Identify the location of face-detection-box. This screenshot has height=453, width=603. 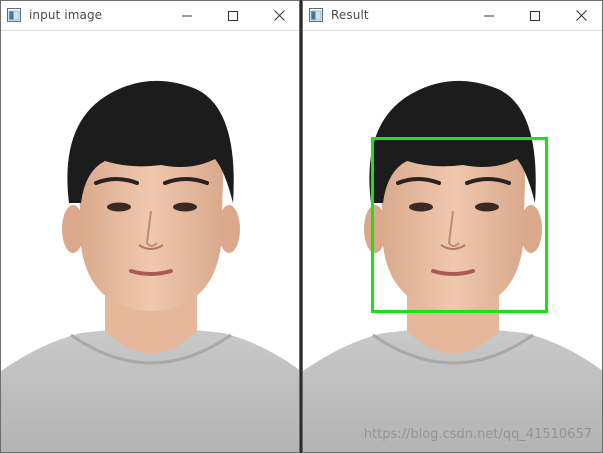
(459, 225).